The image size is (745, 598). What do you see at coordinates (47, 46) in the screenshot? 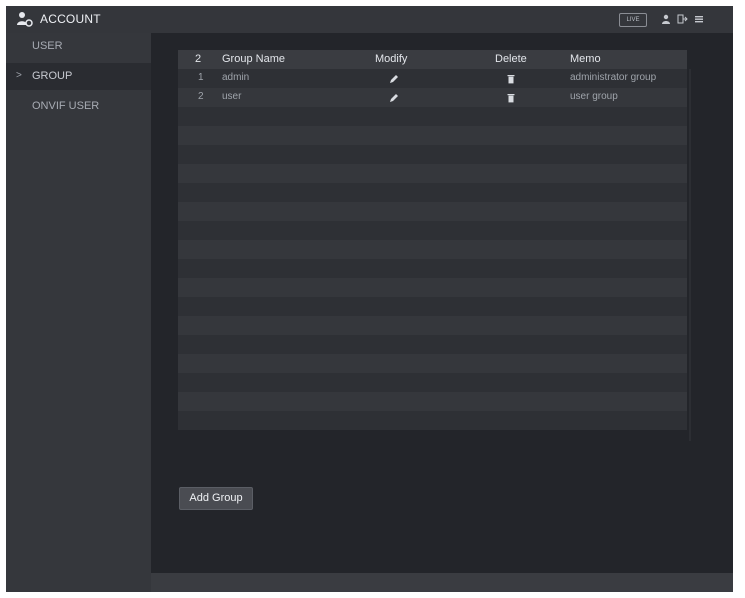
I see `sidebar-item-label: USER` at bounding box center [47, 46].